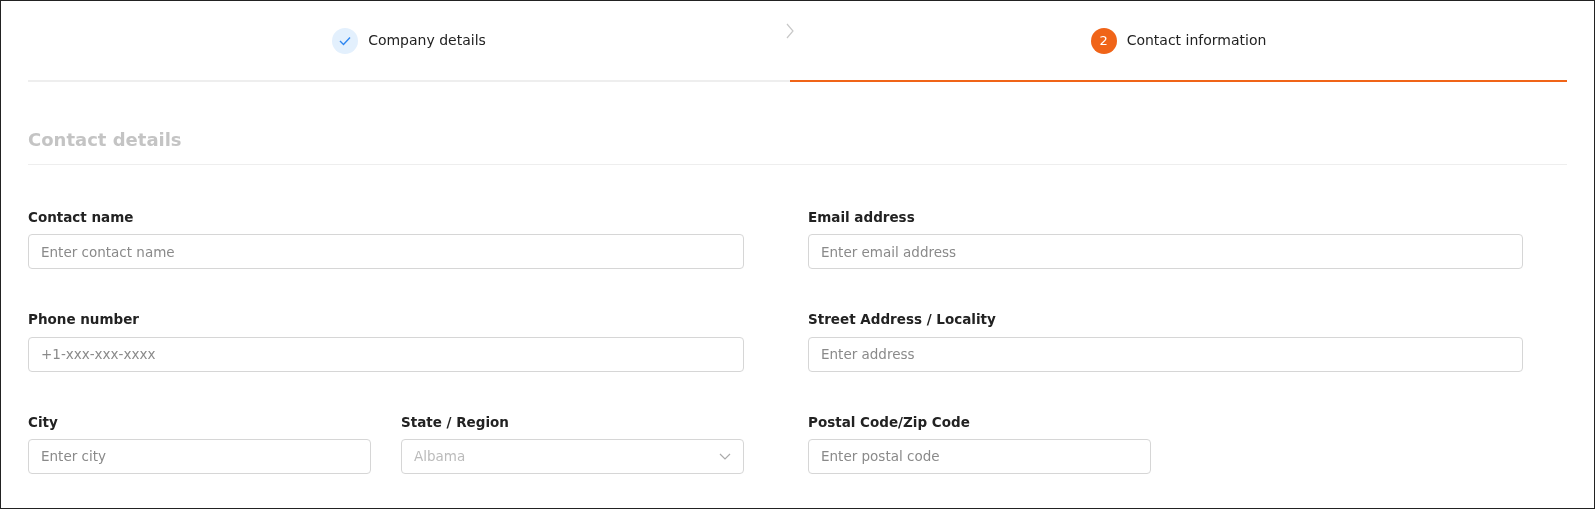 The image size is (1595, 509). What do you see at coordinates (1178, 41) in the screenshot?
I see `step-tab: 2 Contact information` at bounding box center [1178, 41].